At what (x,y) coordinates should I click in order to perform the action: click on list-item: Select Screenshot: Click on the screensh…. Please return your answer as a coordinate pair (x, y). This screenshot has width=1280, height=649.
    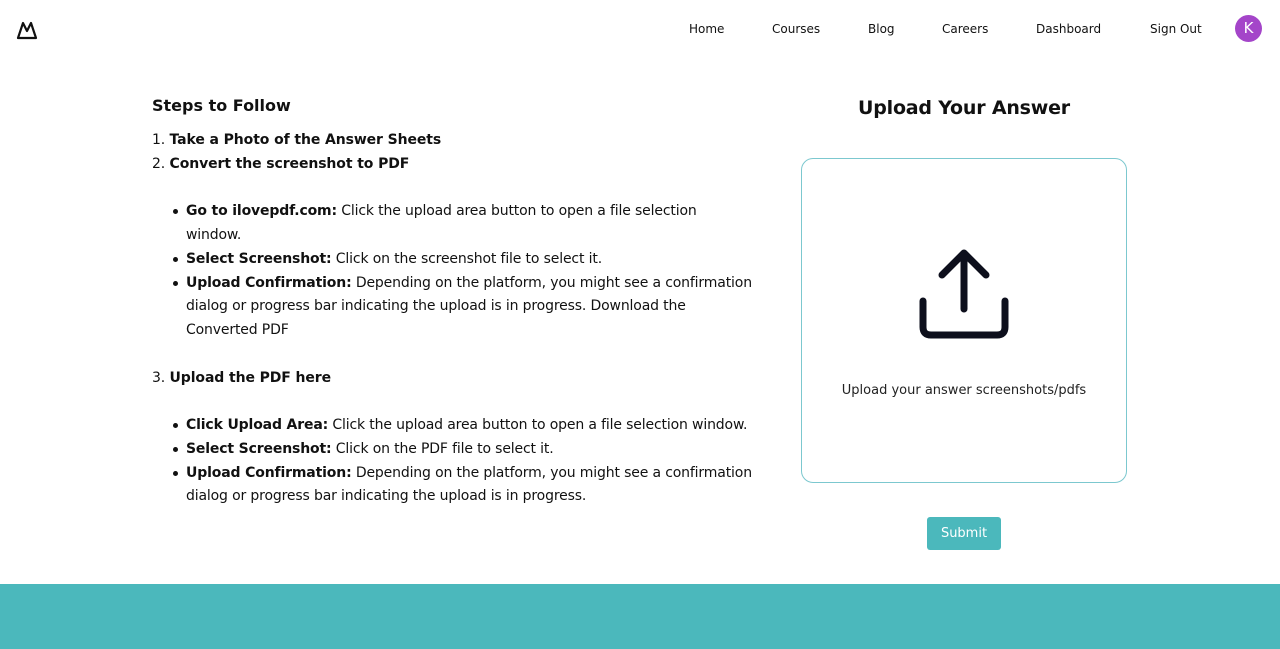
    Looking at the image, I should click on (462, 260).